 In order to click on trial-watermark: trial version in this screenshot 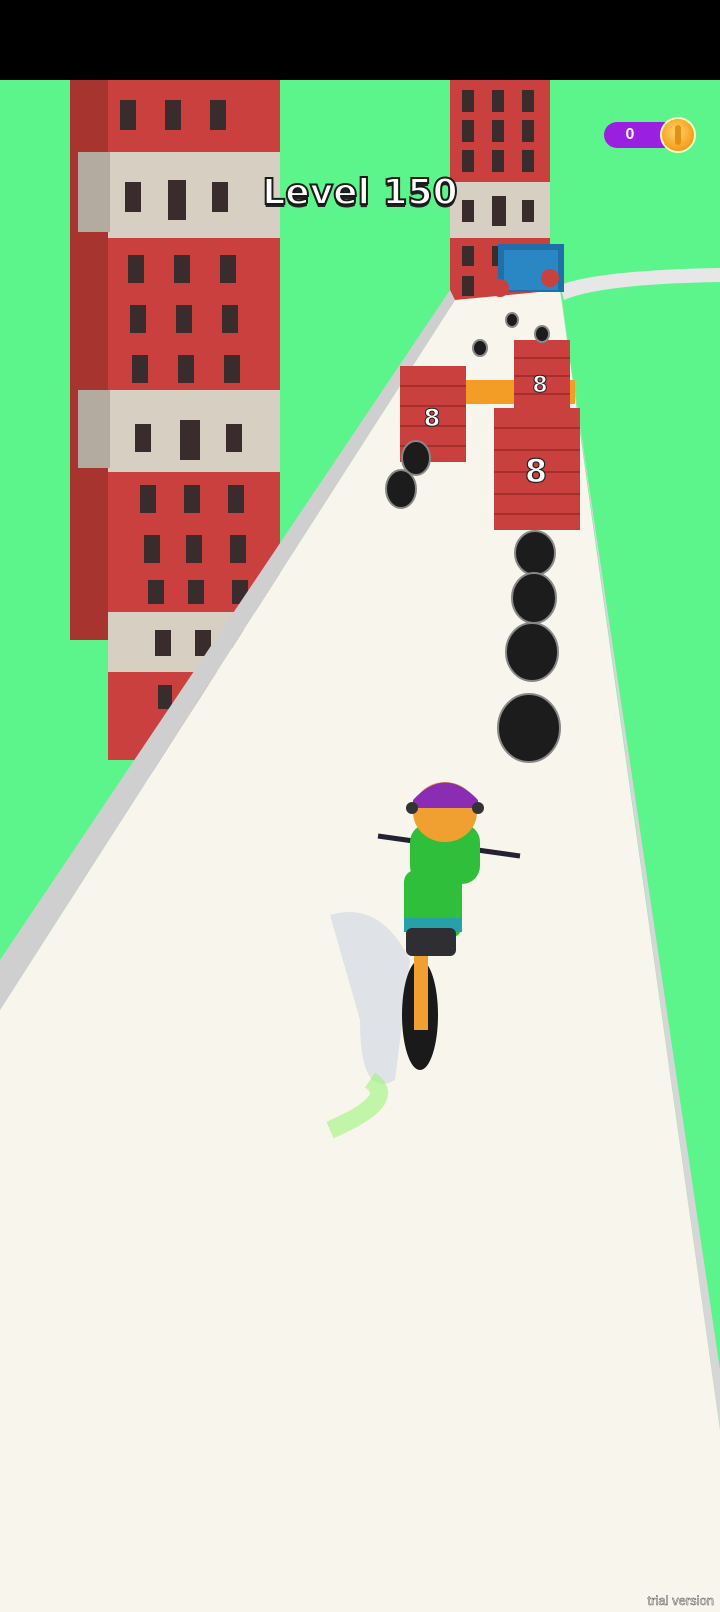, I will do `click(680, 1601)`.